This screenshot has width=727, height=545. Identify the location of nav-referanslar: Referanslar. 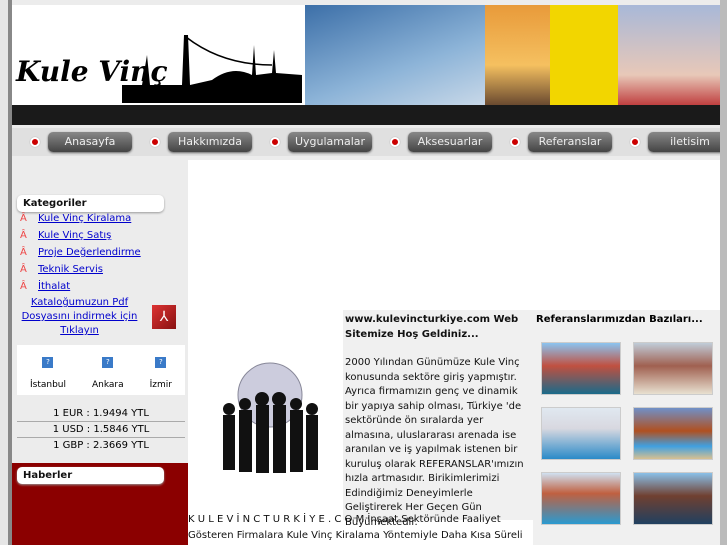
(570, 142).